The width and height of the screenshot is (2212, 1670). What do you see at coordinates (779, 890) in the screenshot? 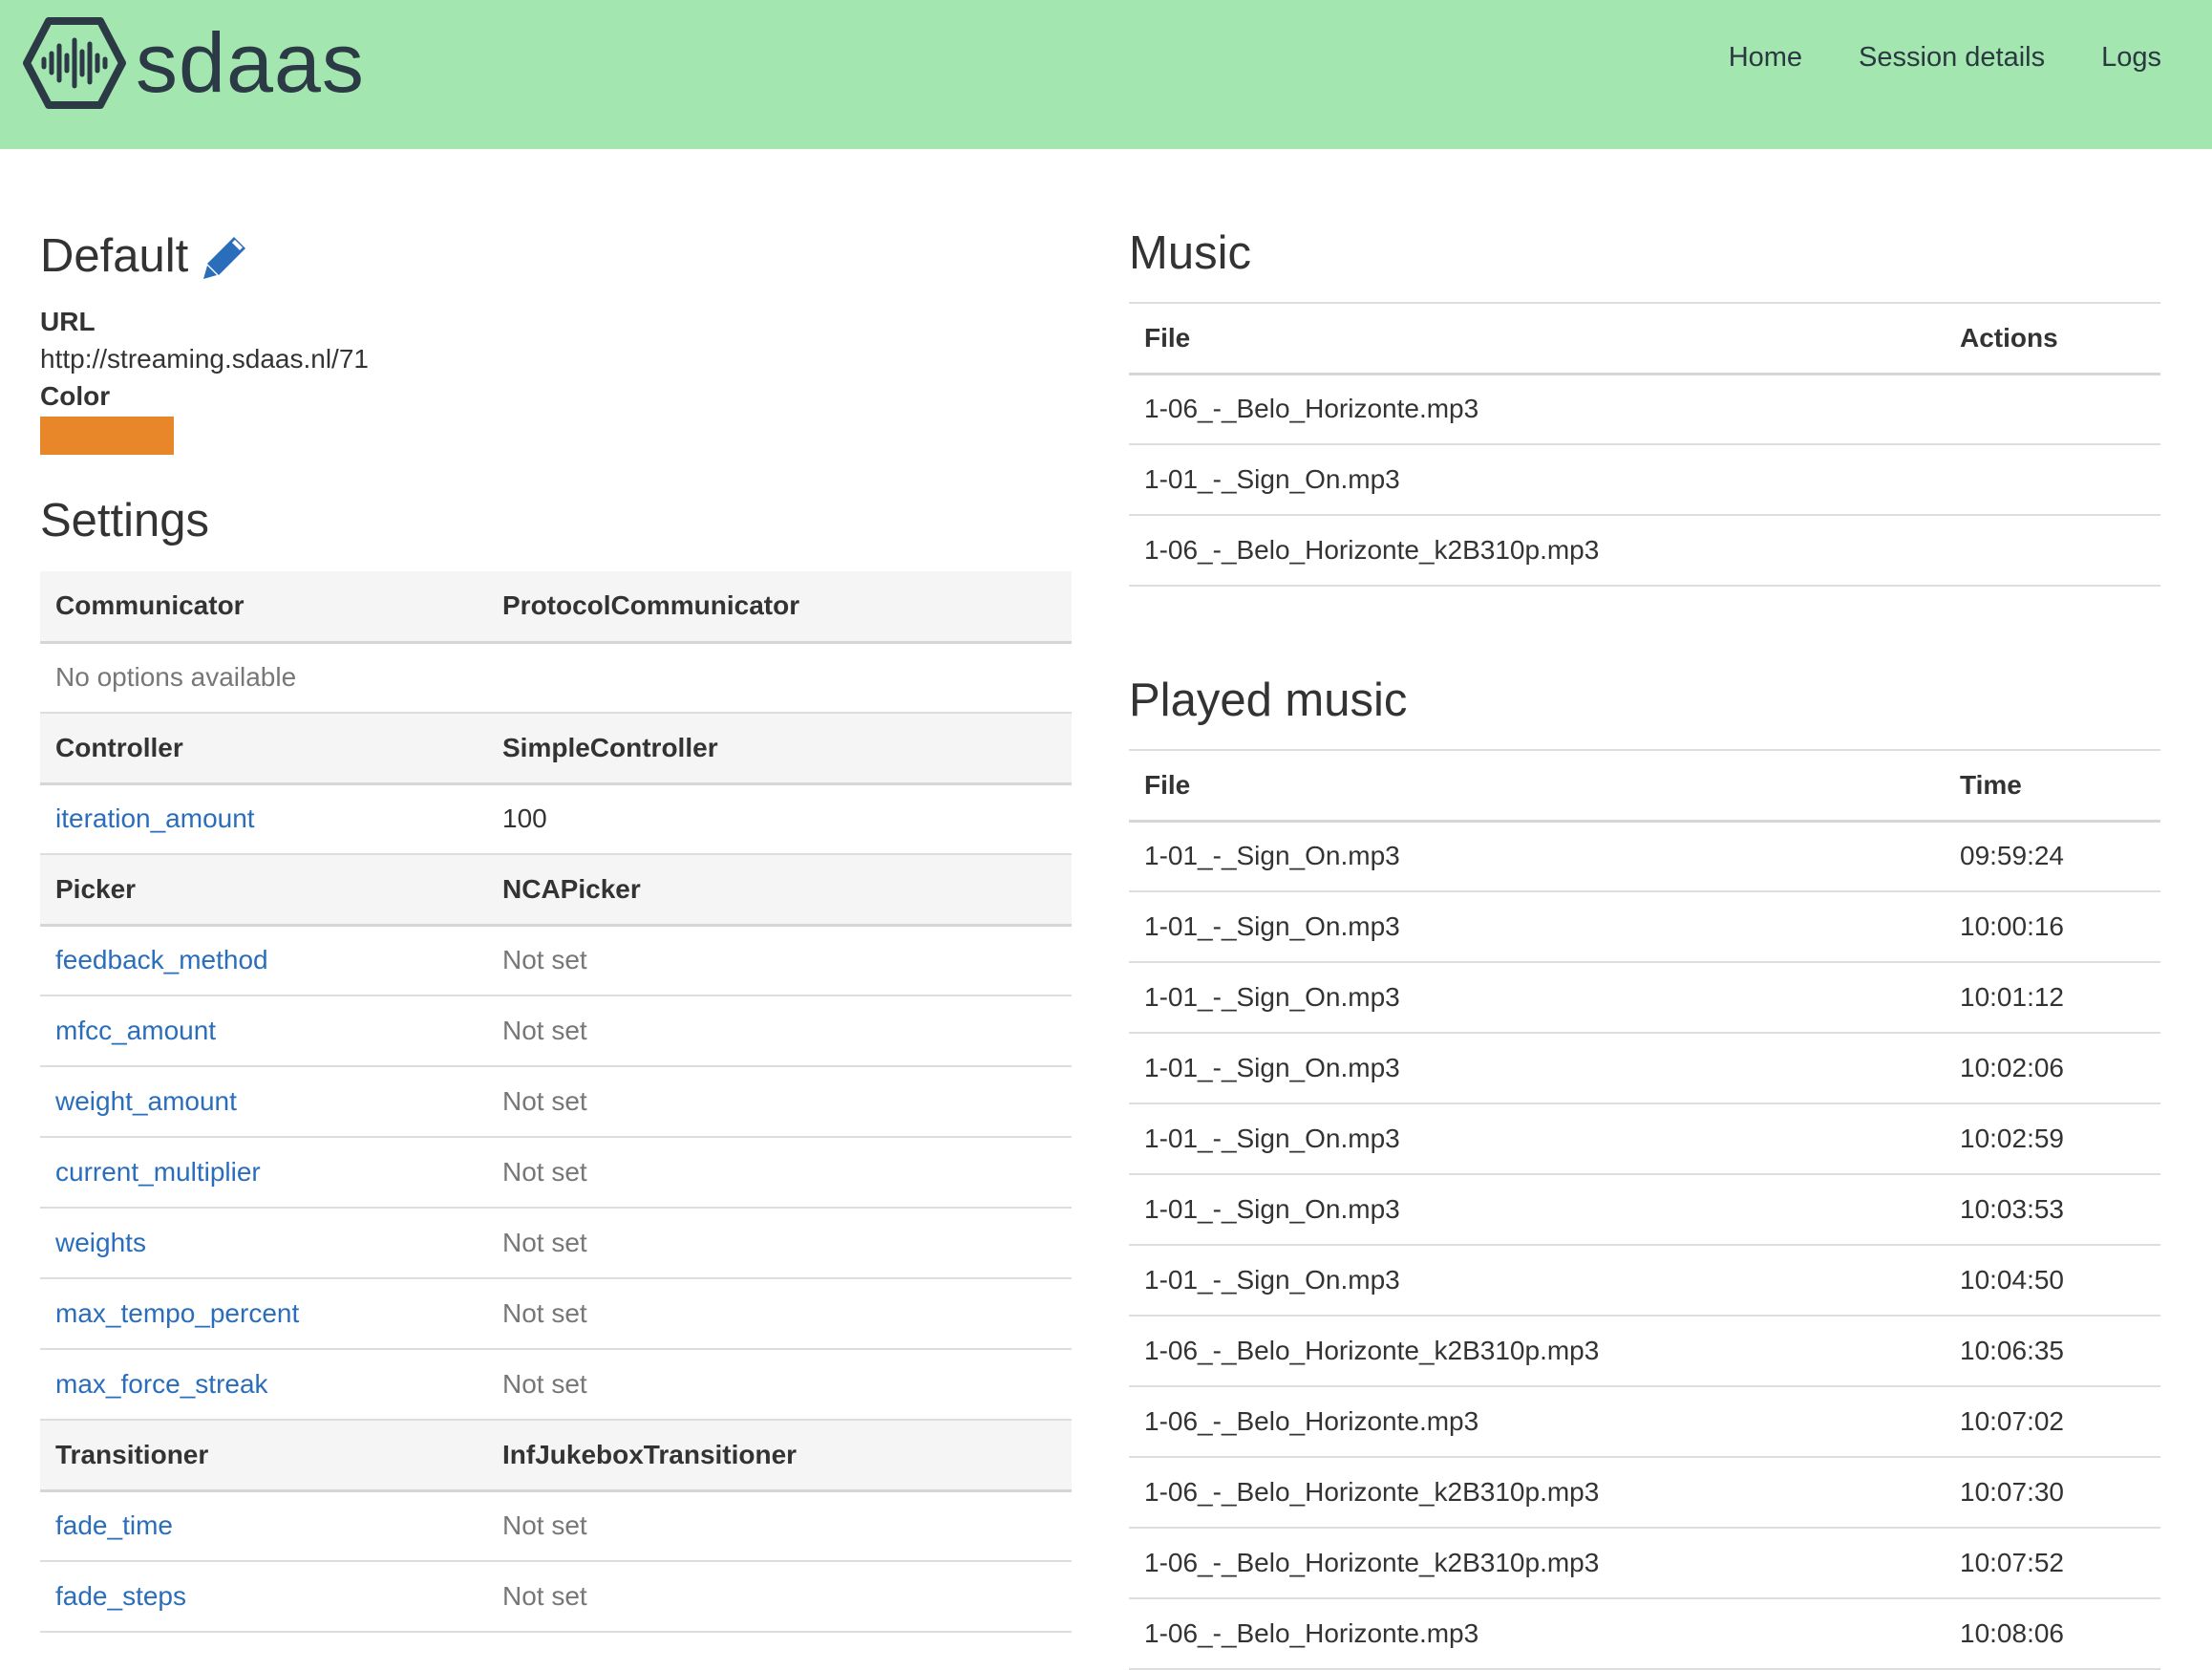
I see `settings-group-value: NCAPicker` at bounding box center [779, 890].